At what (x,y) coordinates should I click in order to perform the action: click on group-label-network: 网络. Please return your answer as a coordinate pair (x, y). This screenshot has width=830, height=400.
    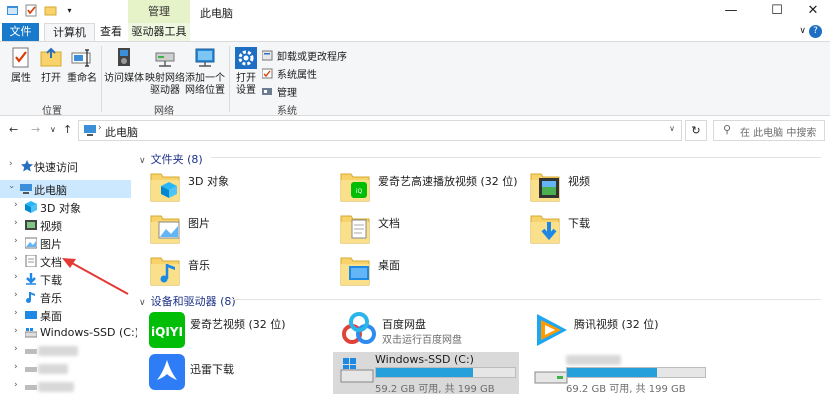
    Looking at the image, I should click on (164, 111).